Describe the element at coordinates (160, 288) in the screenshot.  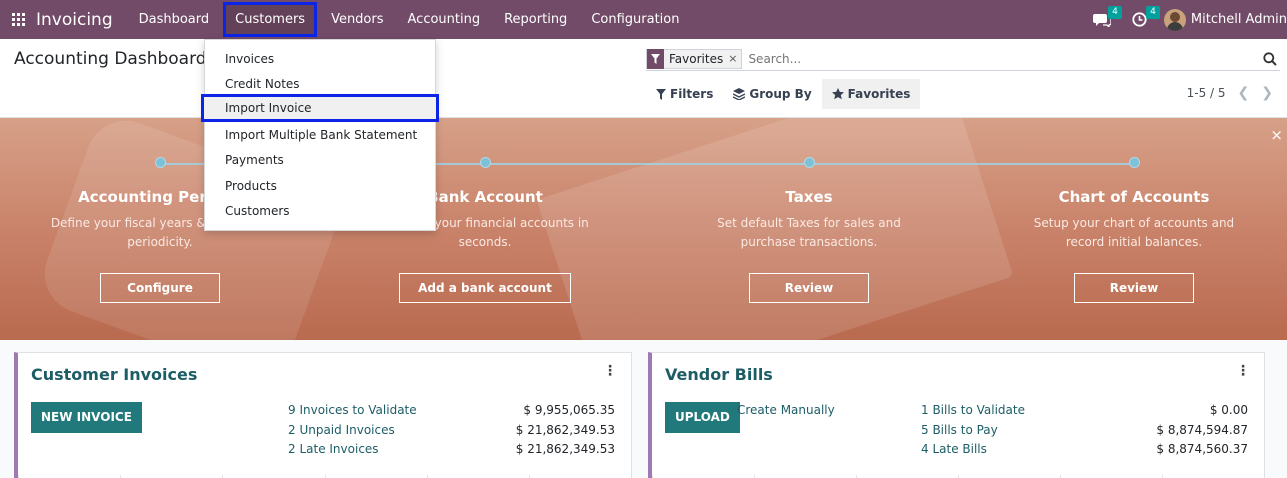
I see `configure-button: Configure` at that location.